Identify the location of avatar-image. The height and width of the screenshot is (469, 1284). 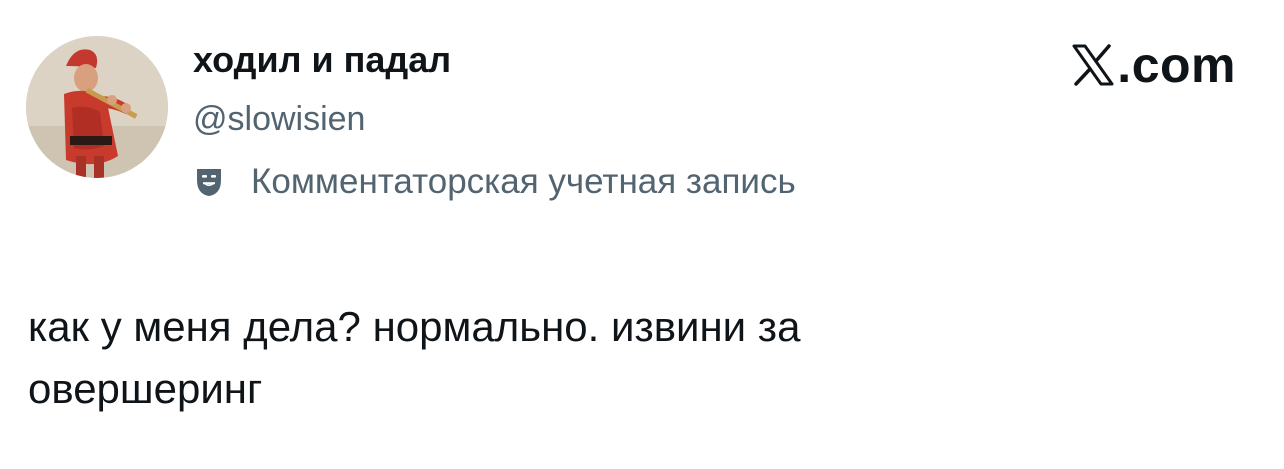
(97, 107).